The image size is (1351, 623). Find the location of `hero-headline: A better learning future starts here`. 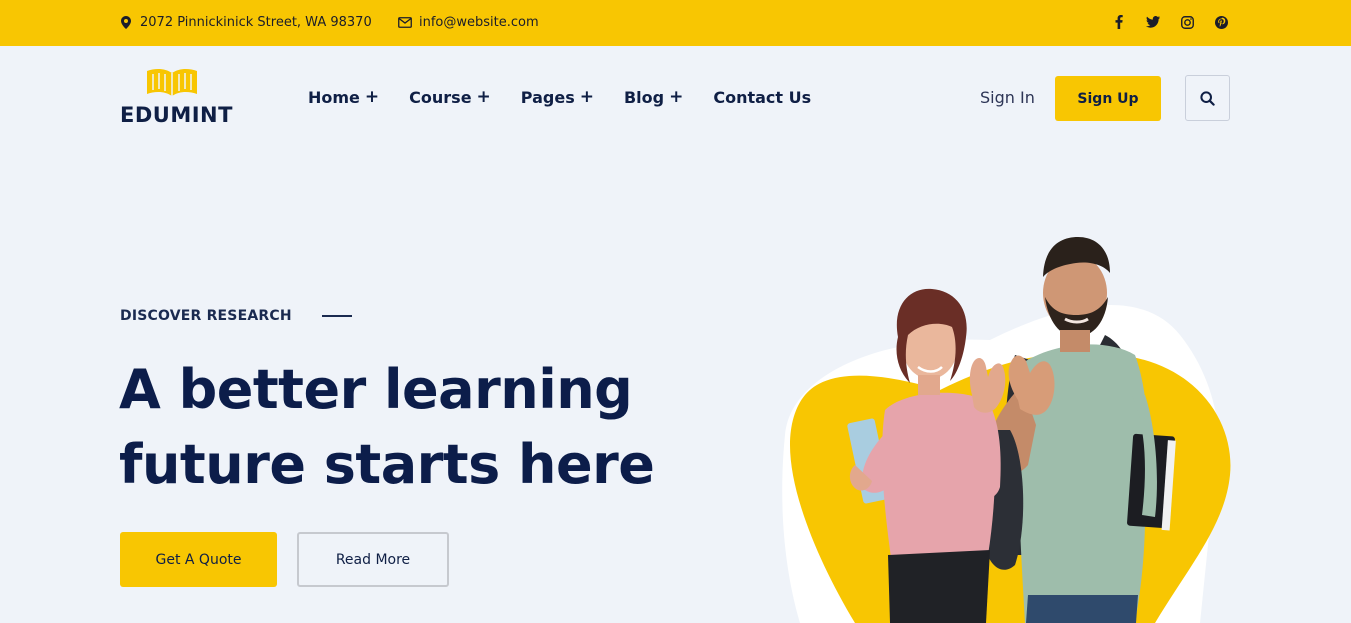

hero-headline: A better learning future starts here is located at coordinates (387, 427).